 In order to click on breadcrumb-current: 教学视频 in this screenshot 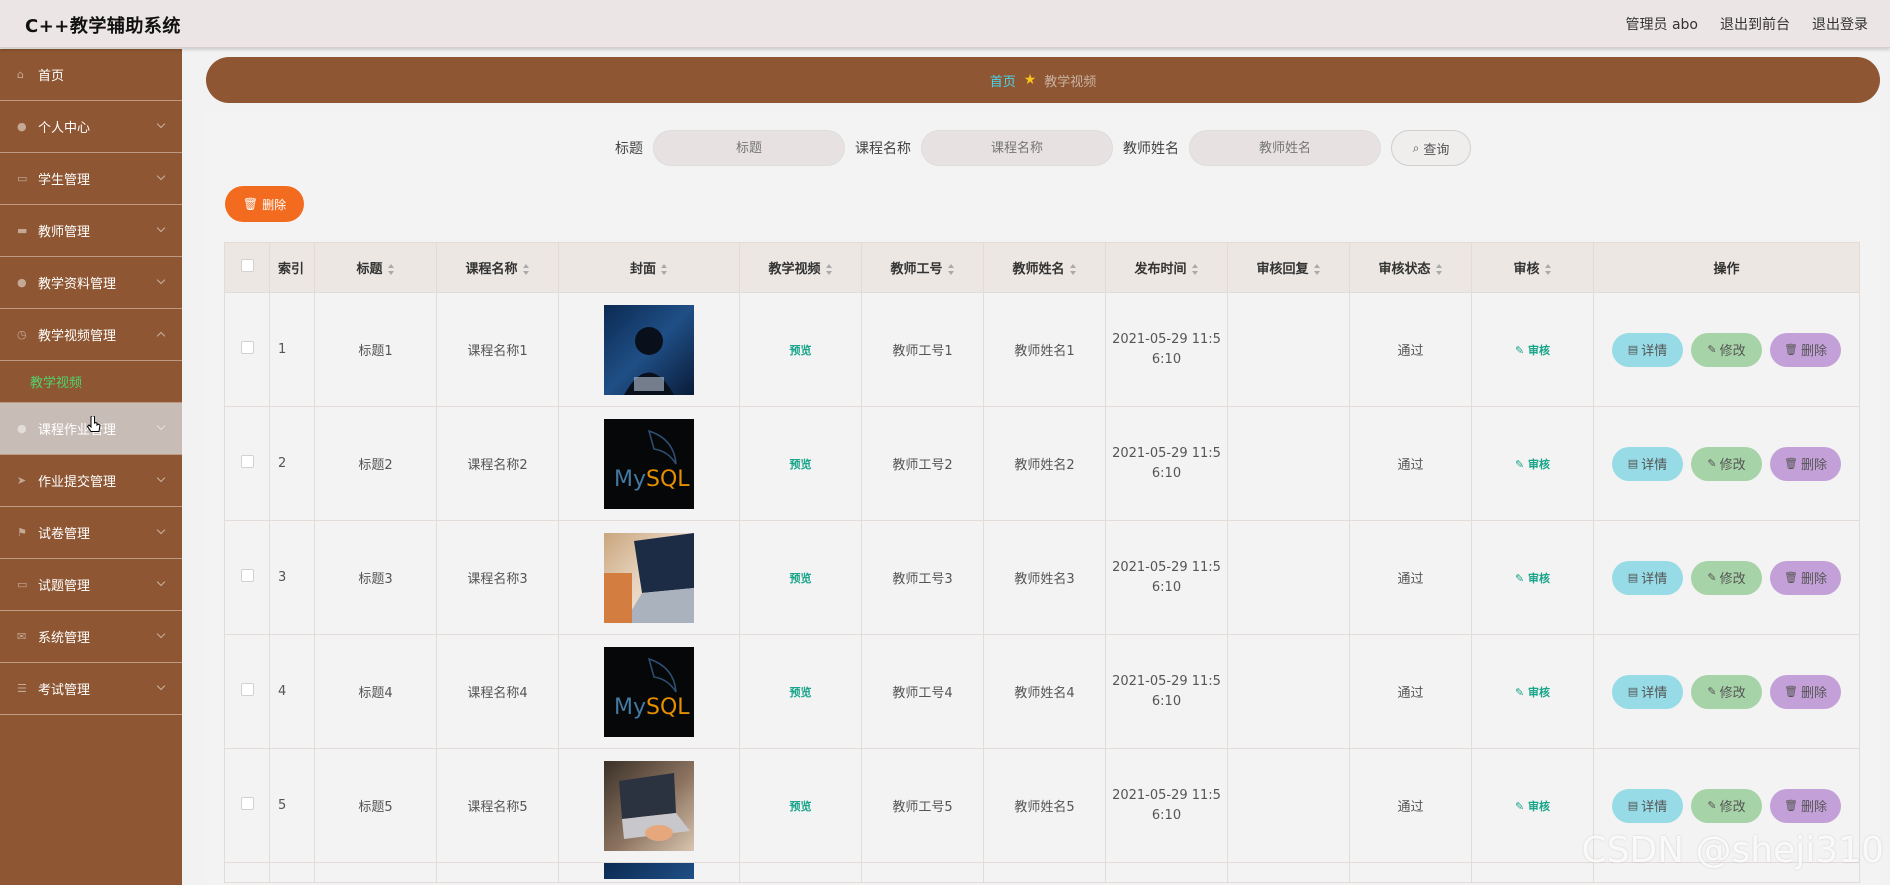, I will do `click(1070, 82)`.